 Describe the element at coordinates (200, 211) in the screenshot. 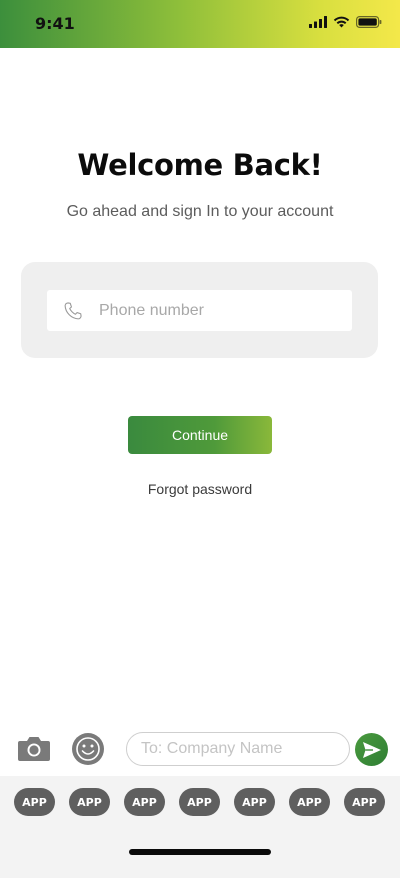

I see `page-subtitle: Go ahead and sign In to your account` at that location.